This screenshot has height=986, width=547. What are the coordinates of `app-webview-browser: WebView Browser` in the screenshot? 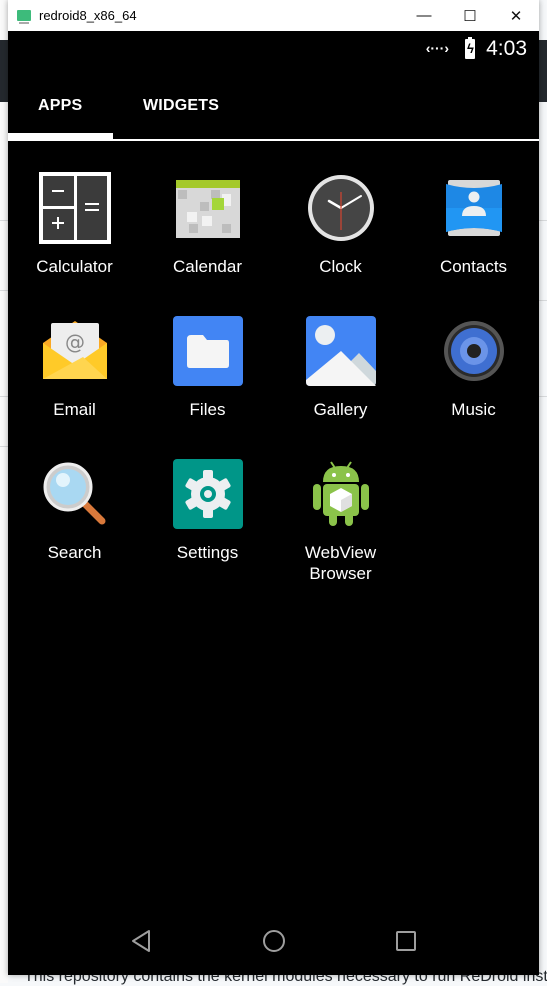 It's located at (340, 521).